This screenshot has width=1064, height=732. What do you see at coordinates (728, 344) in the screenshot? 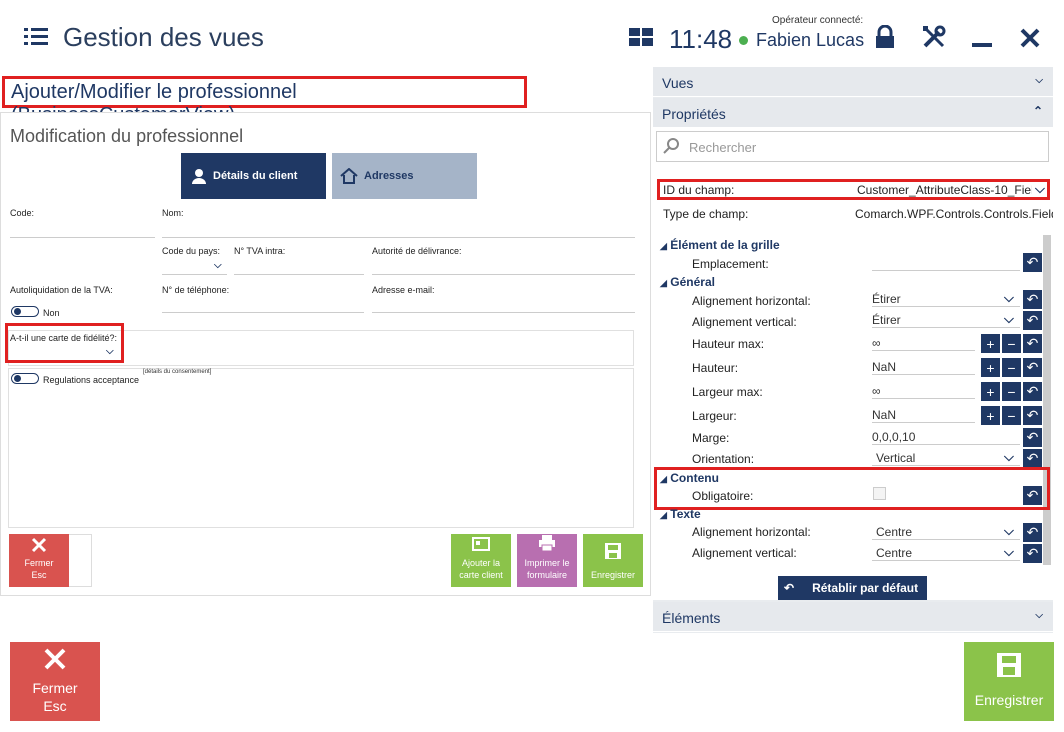
I see `max-height-label: Hauteur max:` at bounding box center [728, 344].